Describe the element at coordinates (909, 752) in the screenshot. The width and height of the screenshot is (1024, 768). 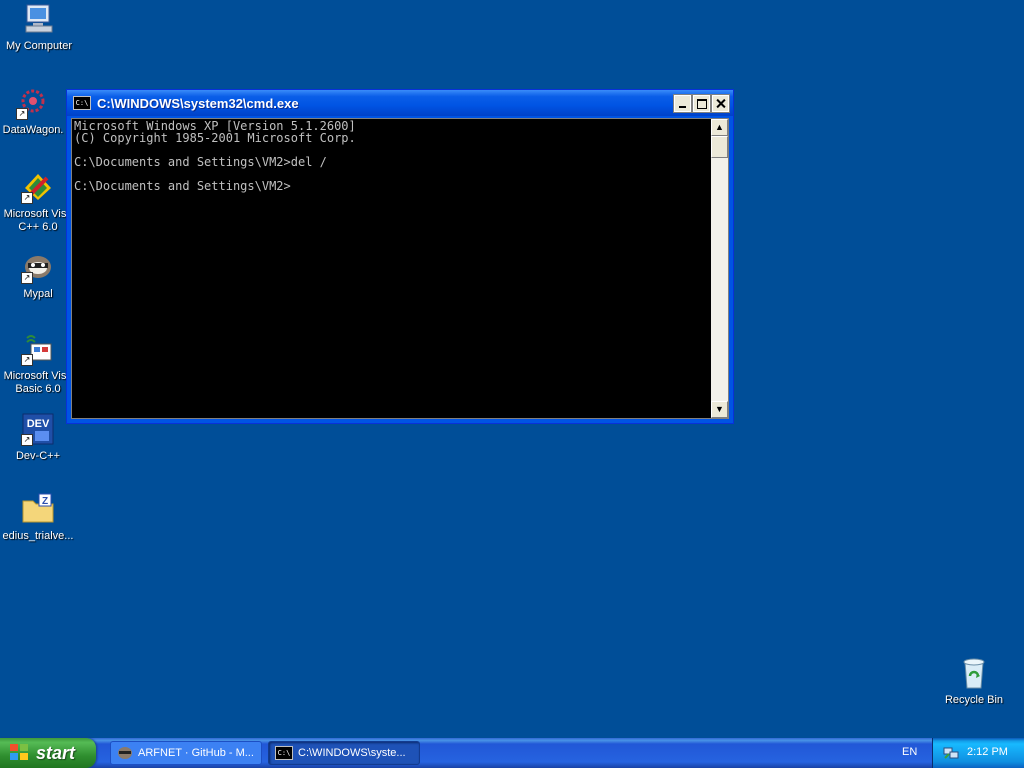
I see `language-indicator: EN` at that location.